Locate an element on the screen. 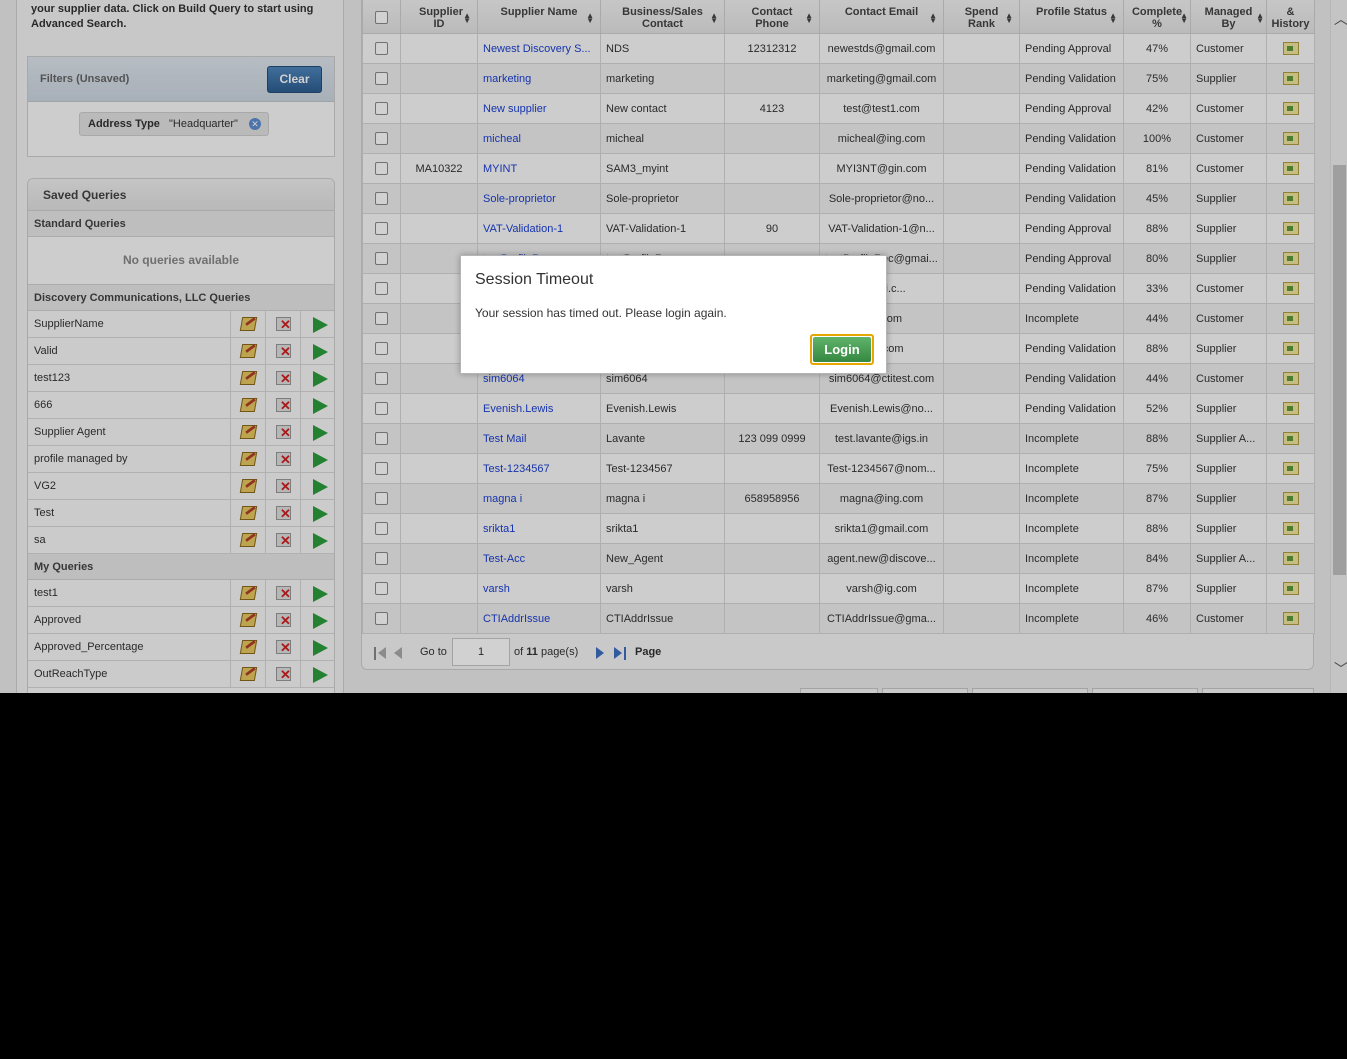 The image size is (1347, 1059). dialog-title: Session Timeout is located at coordinates (534, 279).